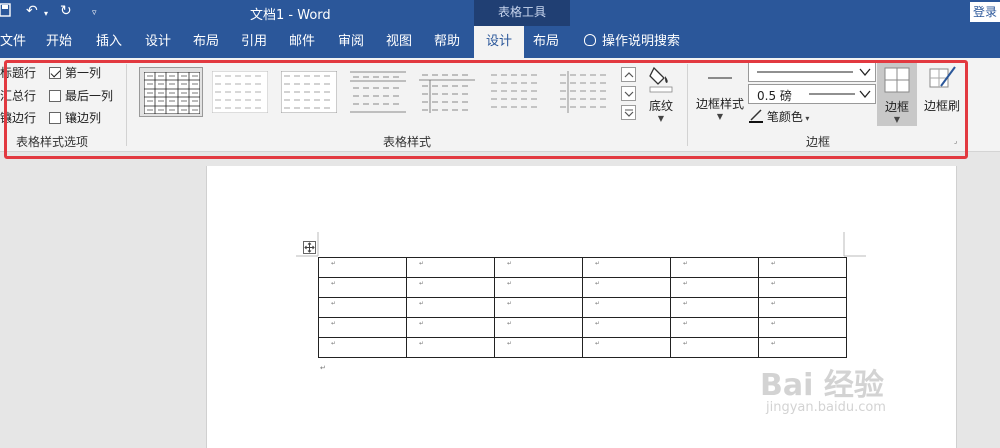  I want to click on tab-home: 开始, so click(59, 42).